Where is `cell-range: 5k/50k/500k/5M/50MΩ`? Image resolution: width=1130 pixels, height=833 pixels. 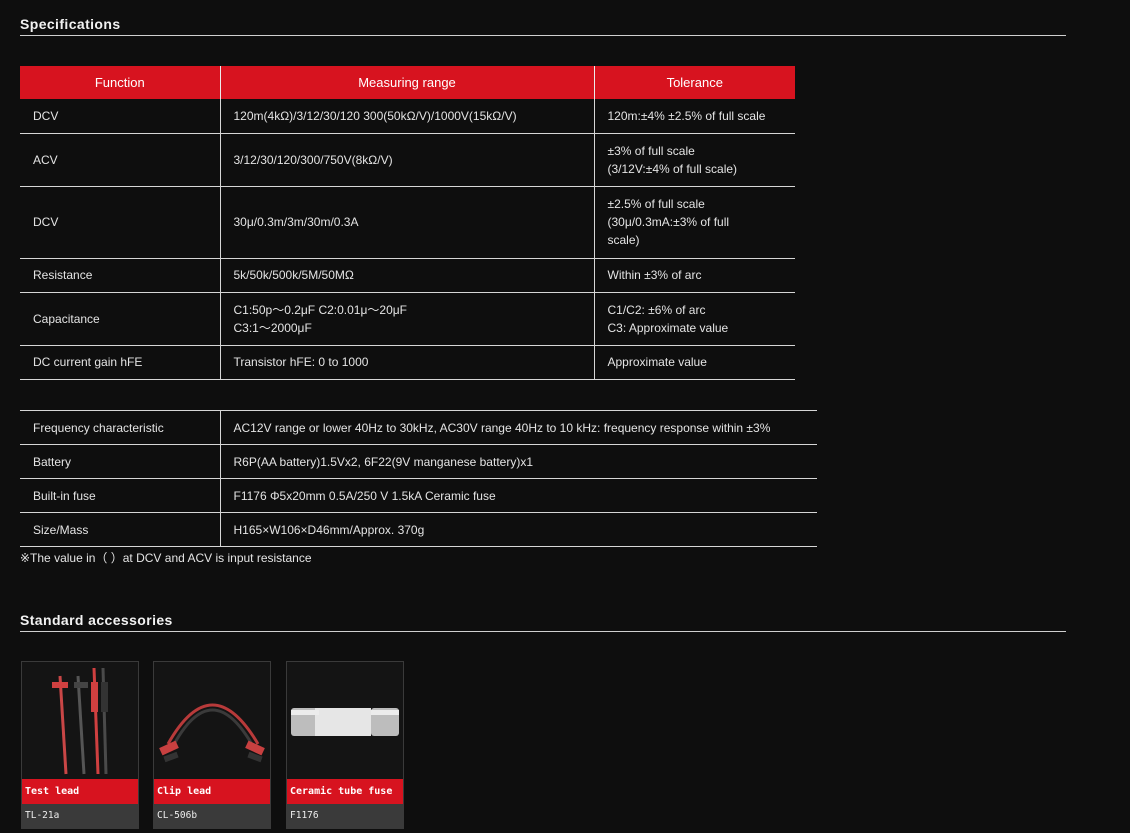
cell-range: 5k/50k/500k/5M/50MΩ is located at coordinates (407, 275).